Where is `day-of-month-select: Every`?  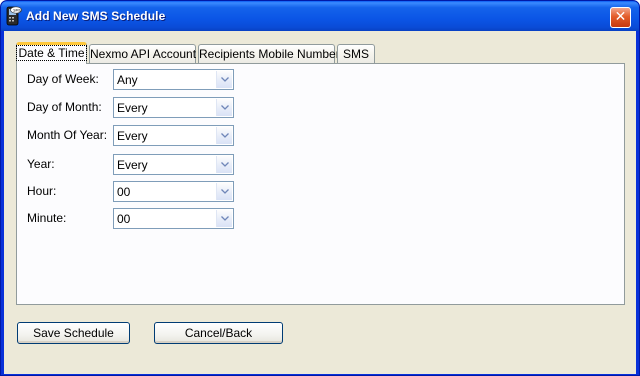
day-of-month-select: Every is located at coordinates (173, 107).